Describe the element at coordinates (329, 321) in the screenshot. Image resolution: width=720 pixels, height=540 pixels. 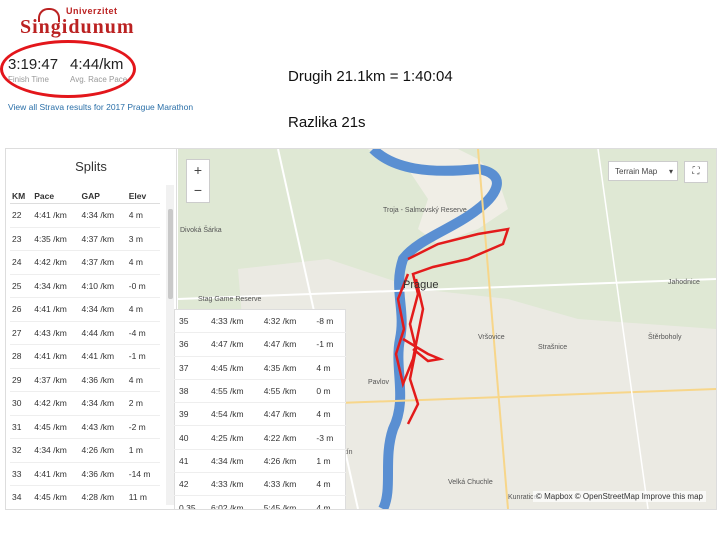
I see `table-cell: -8 m` at that location.